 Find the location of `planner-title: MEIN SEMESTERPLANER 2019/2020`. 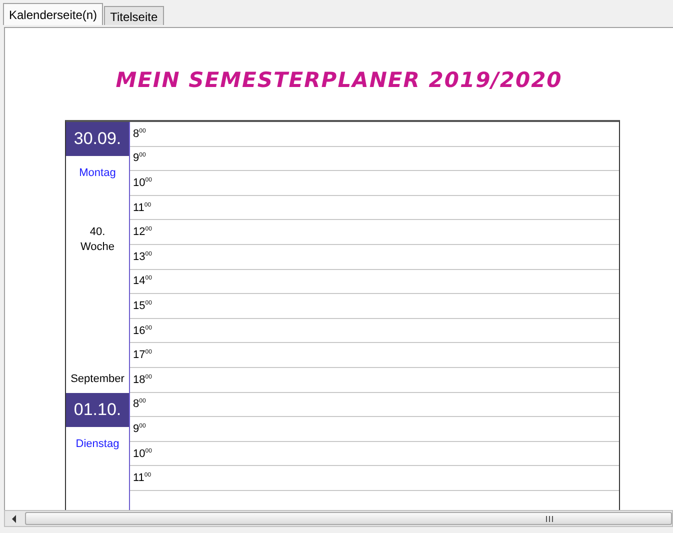

planner-title: MEIN SEMESTERPLANER 2019/2020 is located at coordinates (339, 80).